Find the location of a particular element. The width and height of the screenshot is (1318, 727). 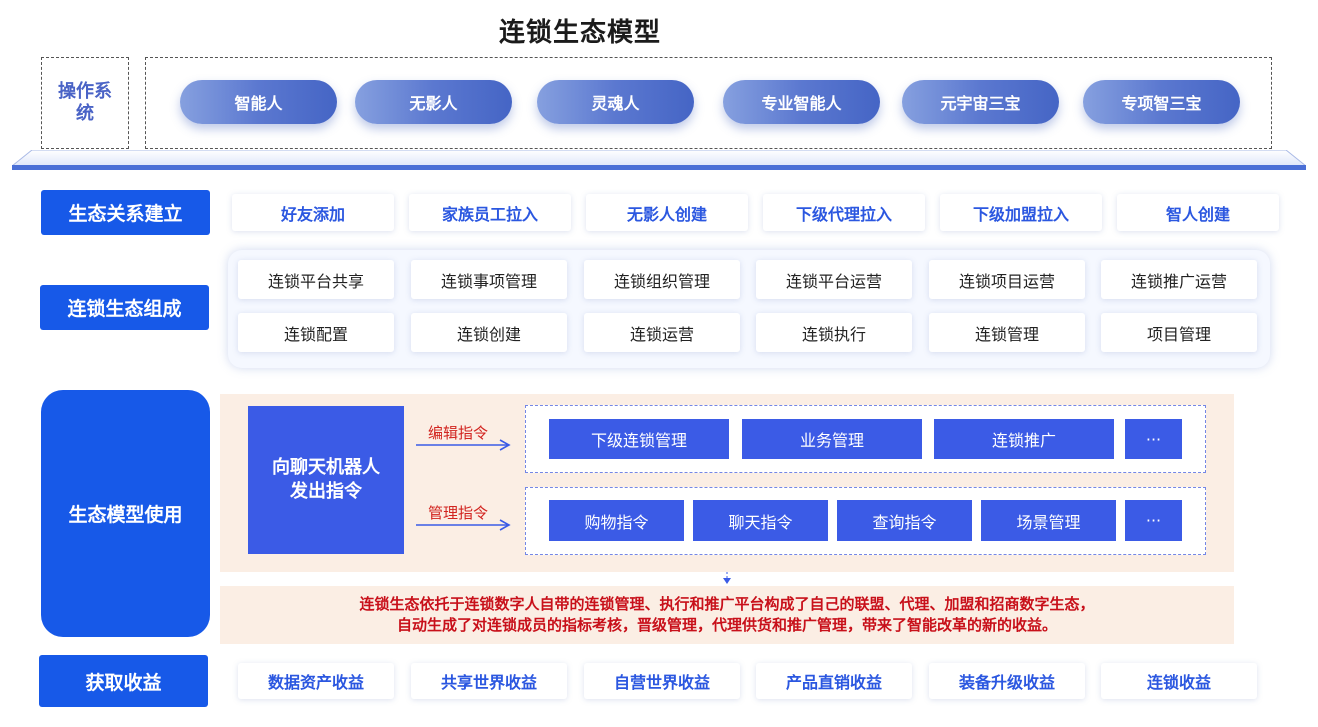

relation-item: 家族员工拉入 is located at coordinates (490, 212).